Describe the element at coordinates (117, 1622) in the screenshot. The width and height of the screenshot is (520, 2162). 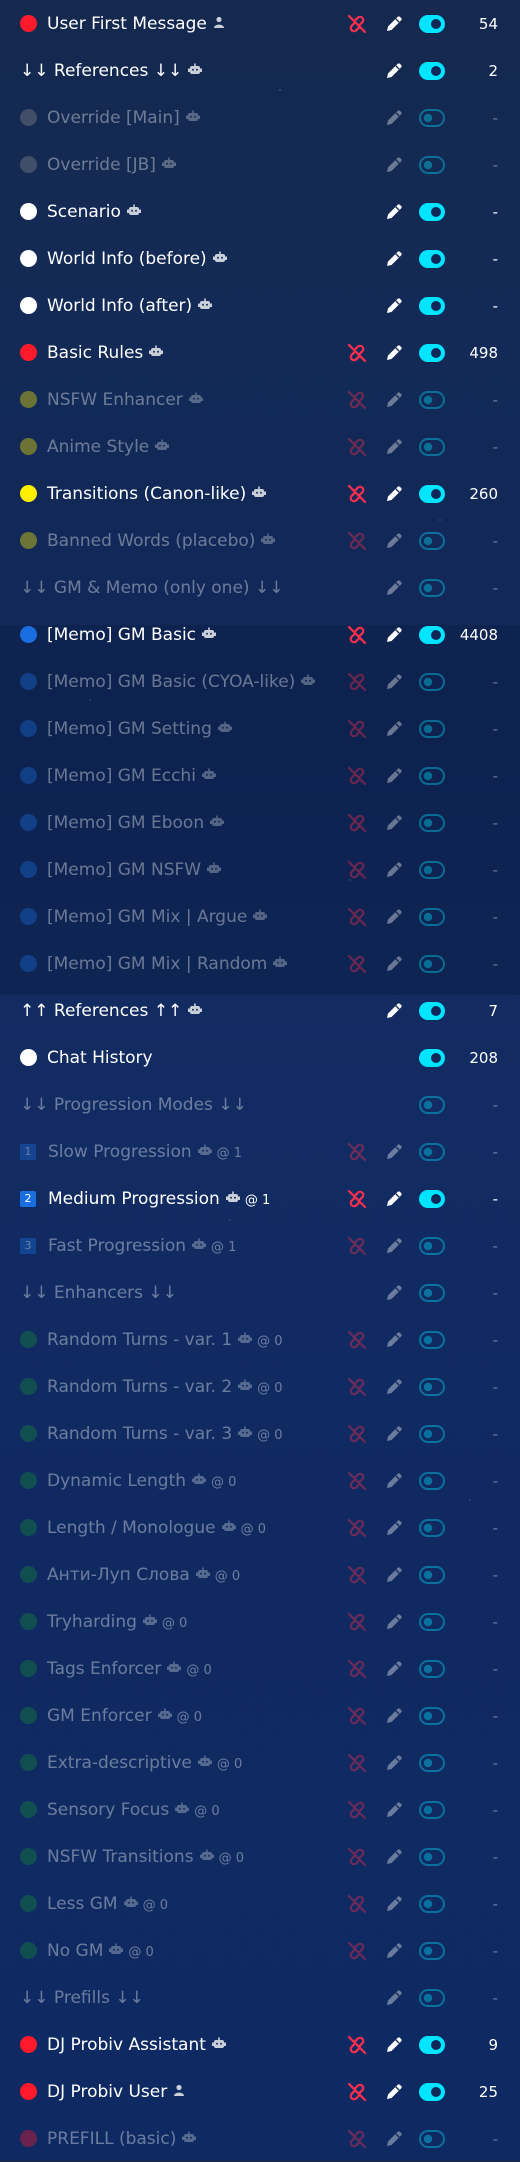
I see `prompt-name: Tryharding @ 0` at that location.